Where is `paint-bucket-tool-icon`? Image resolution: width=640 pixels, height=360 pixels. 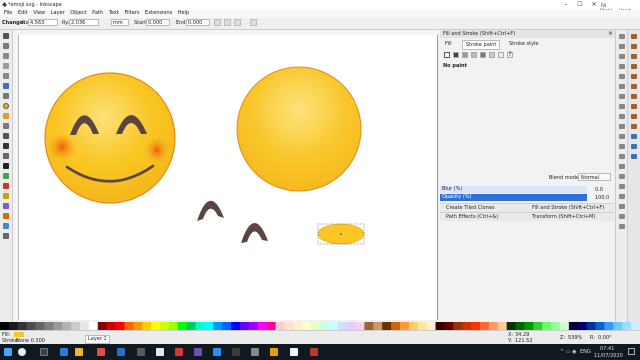
paint-bucket-tool-icon is located at coordinates (6, 196).